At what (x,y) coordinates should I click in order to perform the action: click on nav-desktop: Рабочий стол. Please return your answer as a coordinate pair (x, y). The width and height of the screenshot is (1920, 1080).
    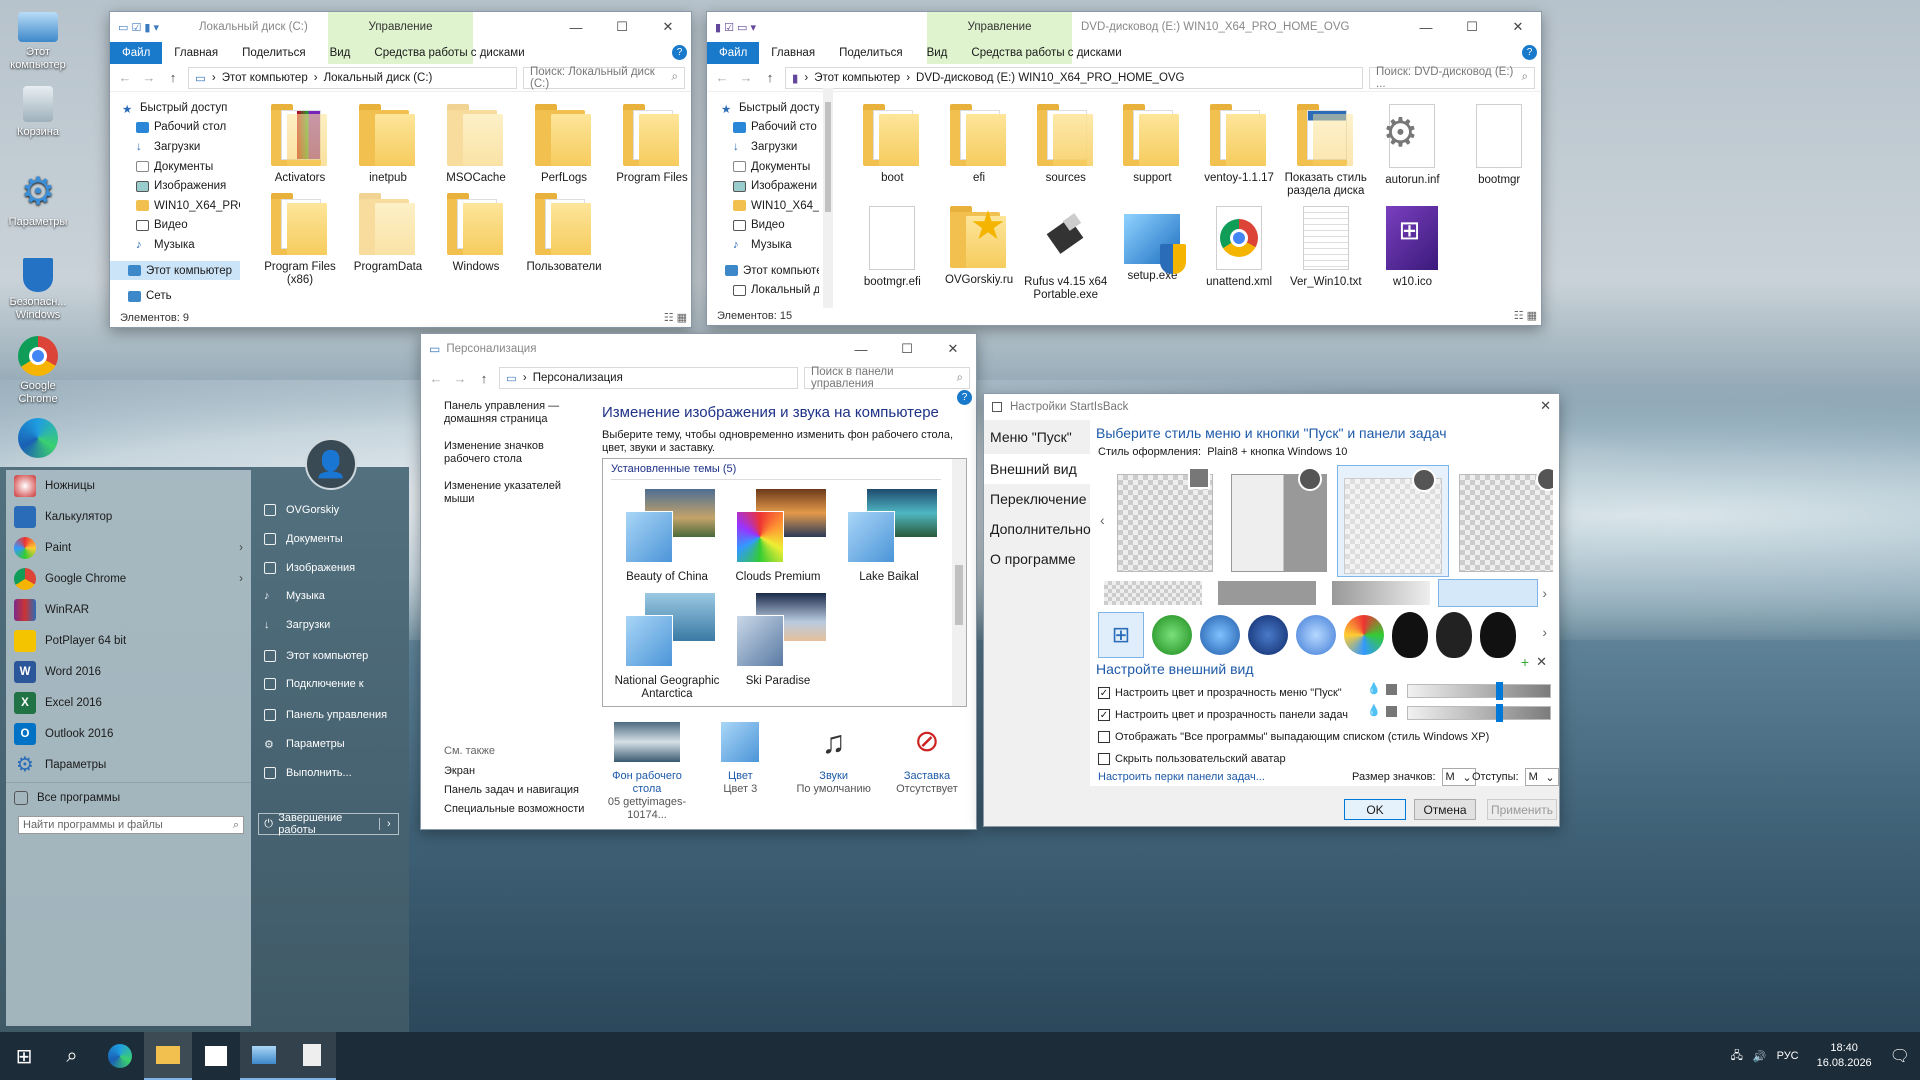
    Looking at the image, I should click on (175, 128).